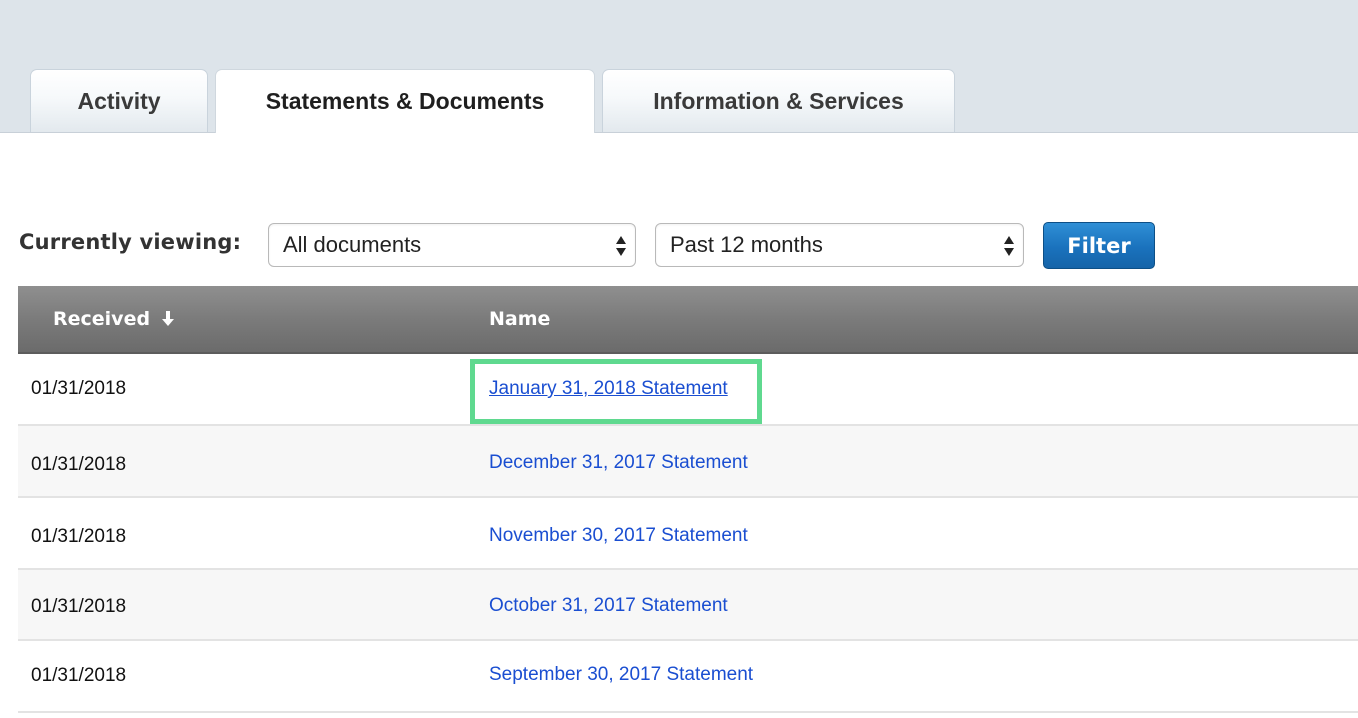  Describe the element at coordinates (618, 536) in the screenshot. I see `statement-link: November 30, 2017 Statement` at that location.